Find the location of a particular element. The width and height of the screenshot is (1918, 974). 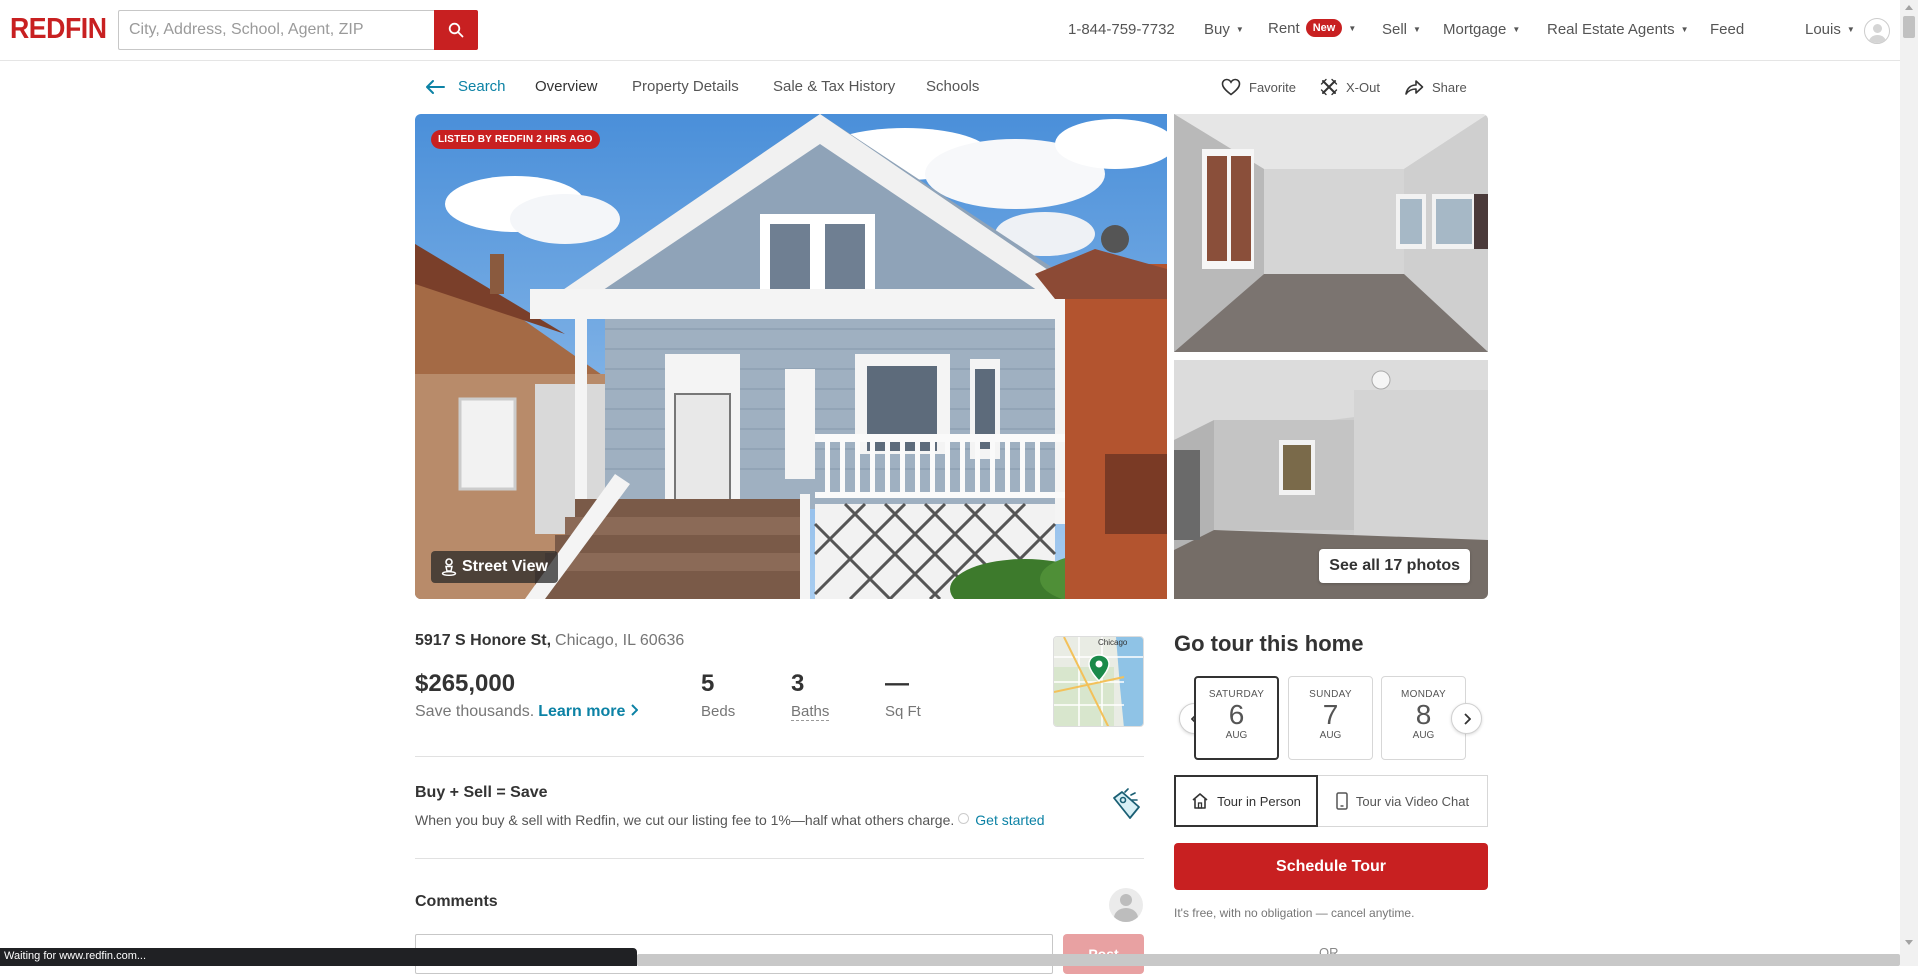

date-day: 7 is located at coordinates (1330, 714).